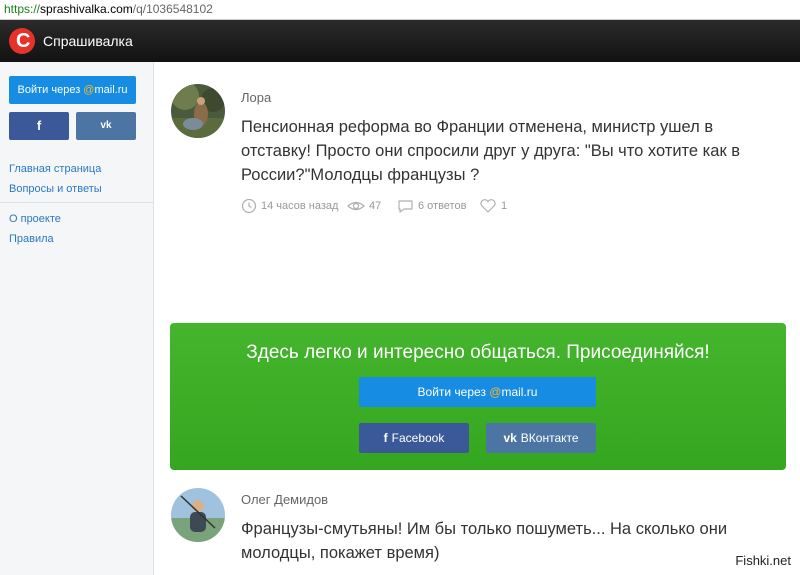 The width and height of the screenshot is (800, 575). What do you see at coordinates (55, 169) in the screenshot?
I see `sidebar-item-home: Главная страница` at bounding box center [55, 169].